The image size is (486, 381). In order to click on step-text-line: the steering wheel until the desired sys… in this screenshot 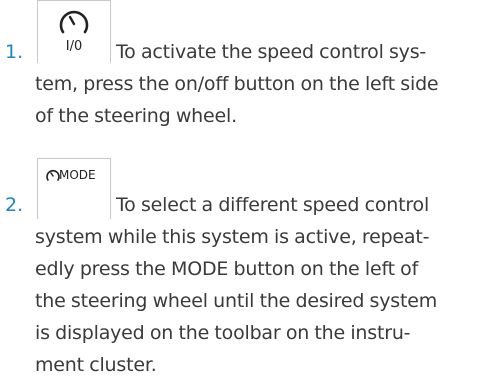, I will do `click(236, 301)`.